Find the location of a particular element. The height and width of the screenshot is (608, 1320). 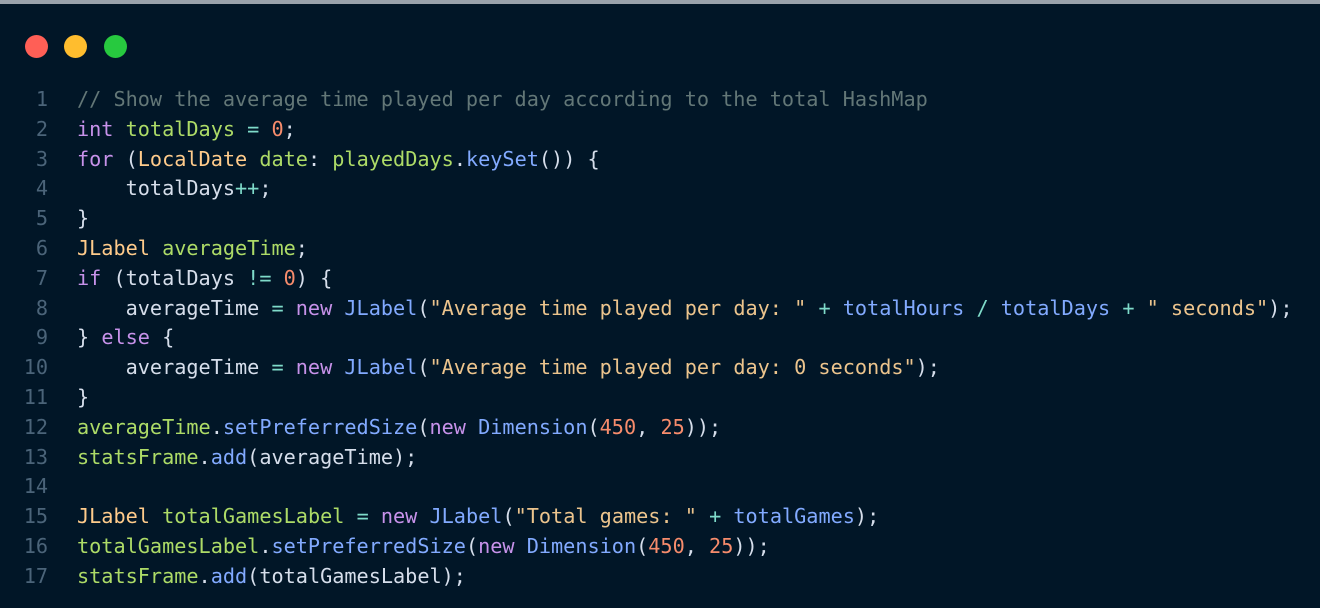

code-line: 7 if (totalDays != 0) { is located at coordinates (660, 279).